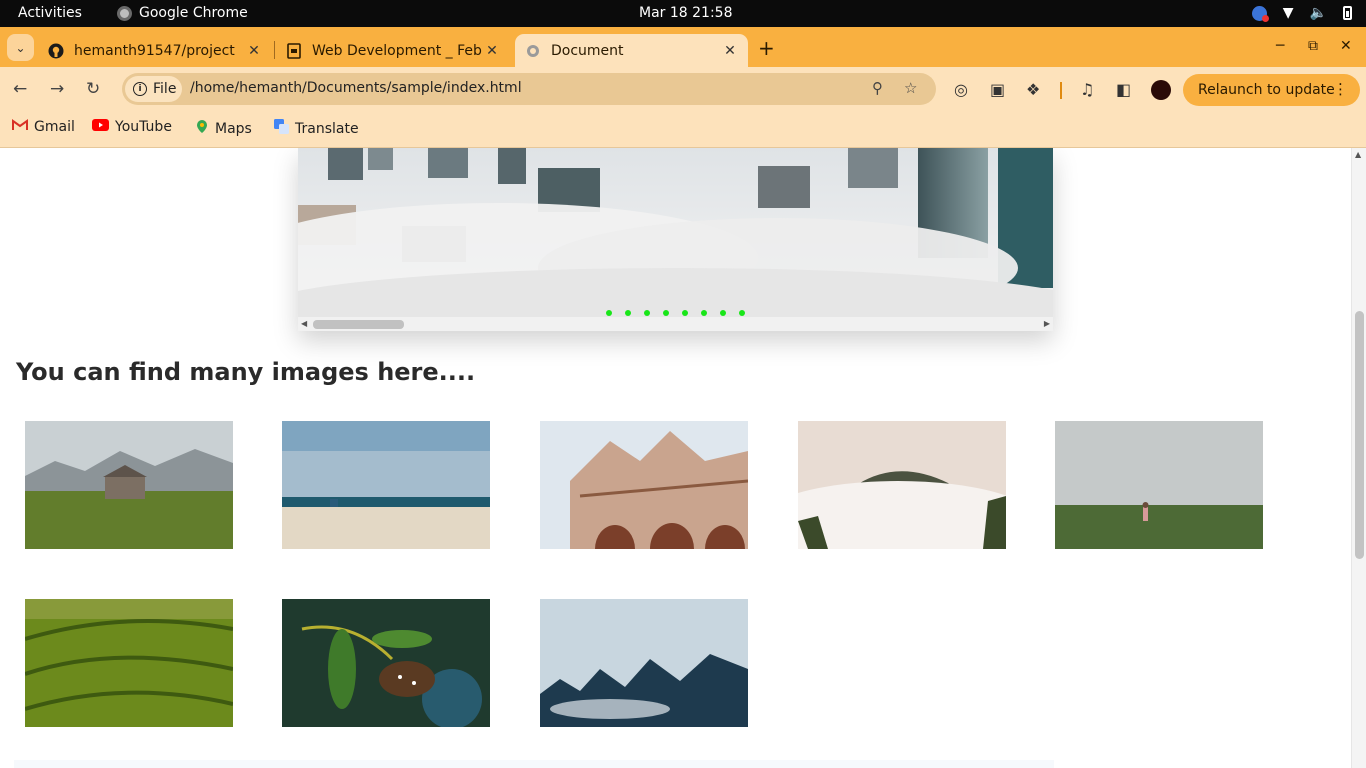 The width and height of the screenshot is (1366, 768). What do you see at coordinates (165, 89) in the screenshot?
I see `scheme-label: File` at bounding box center [165, 89].